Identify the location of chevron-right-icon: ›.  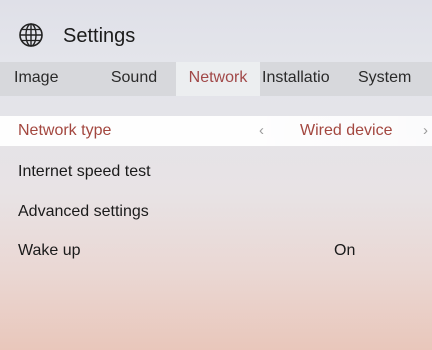
(425, 131).